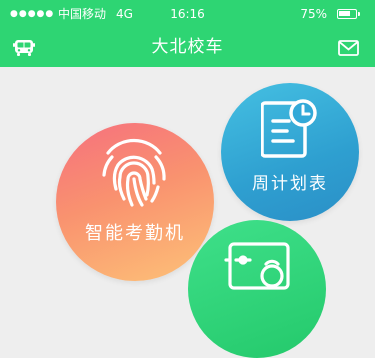 The height and width of the screenshot is (358, 375). What do you see at coordinates (289, 128) in the screenshot?
I see `calendar-clock-icon` at bounding box center [289, 128].